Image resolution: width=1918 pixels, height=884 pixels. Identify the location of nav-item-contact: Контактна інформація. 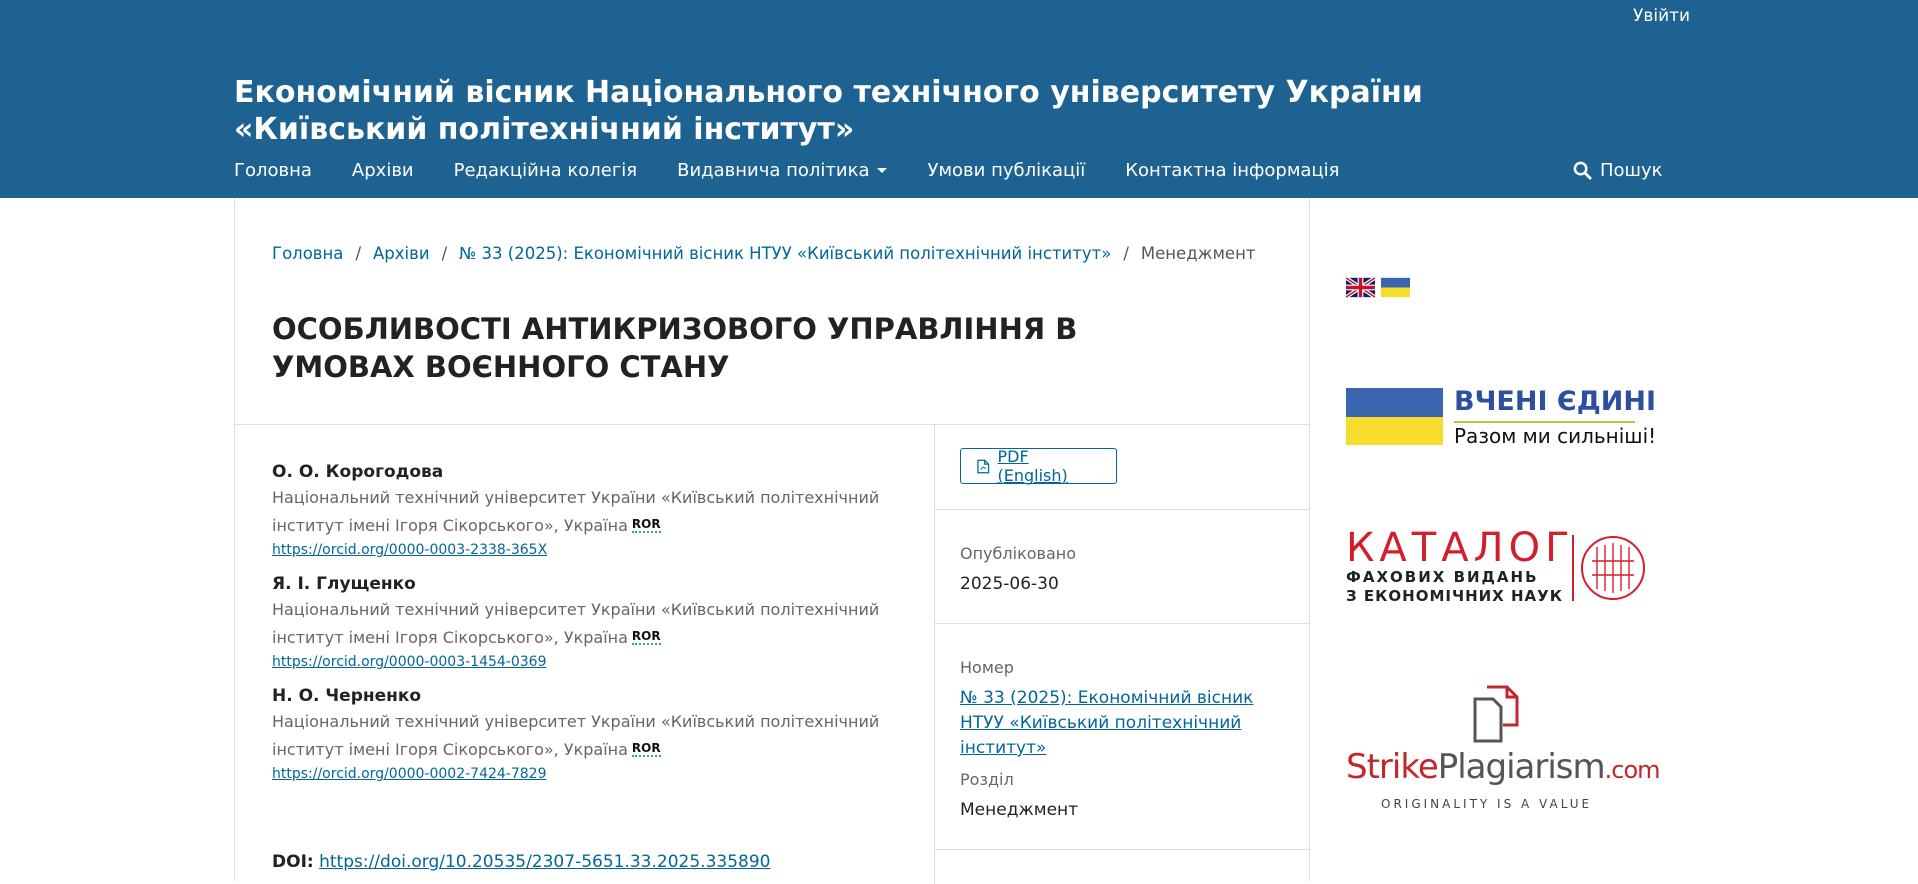
(1232, 170).